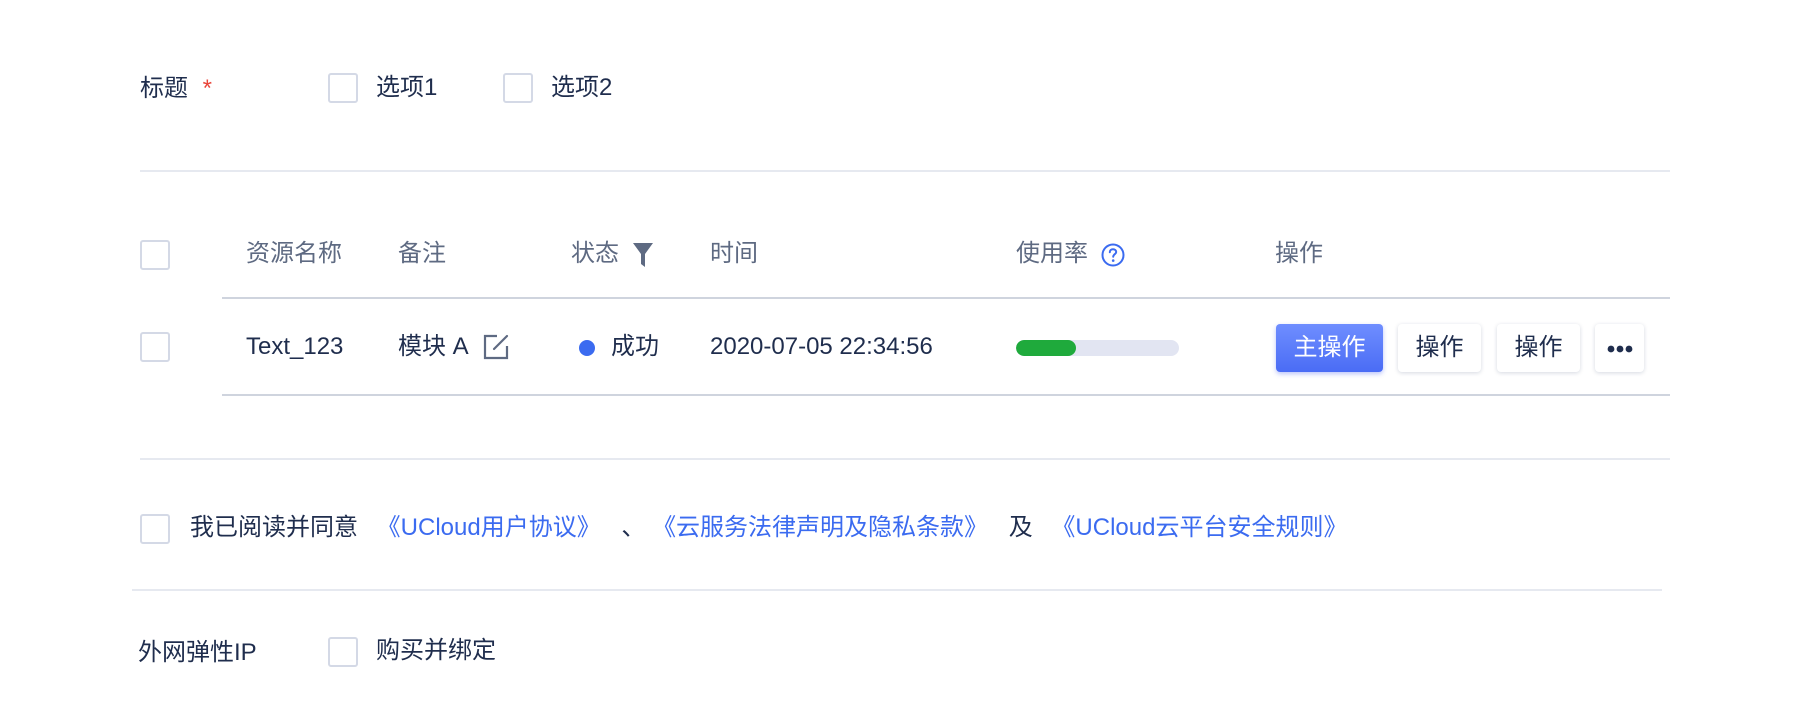 This screenshot has width=1800, height=724. I want to click on more-icon, so click(1619, 349).